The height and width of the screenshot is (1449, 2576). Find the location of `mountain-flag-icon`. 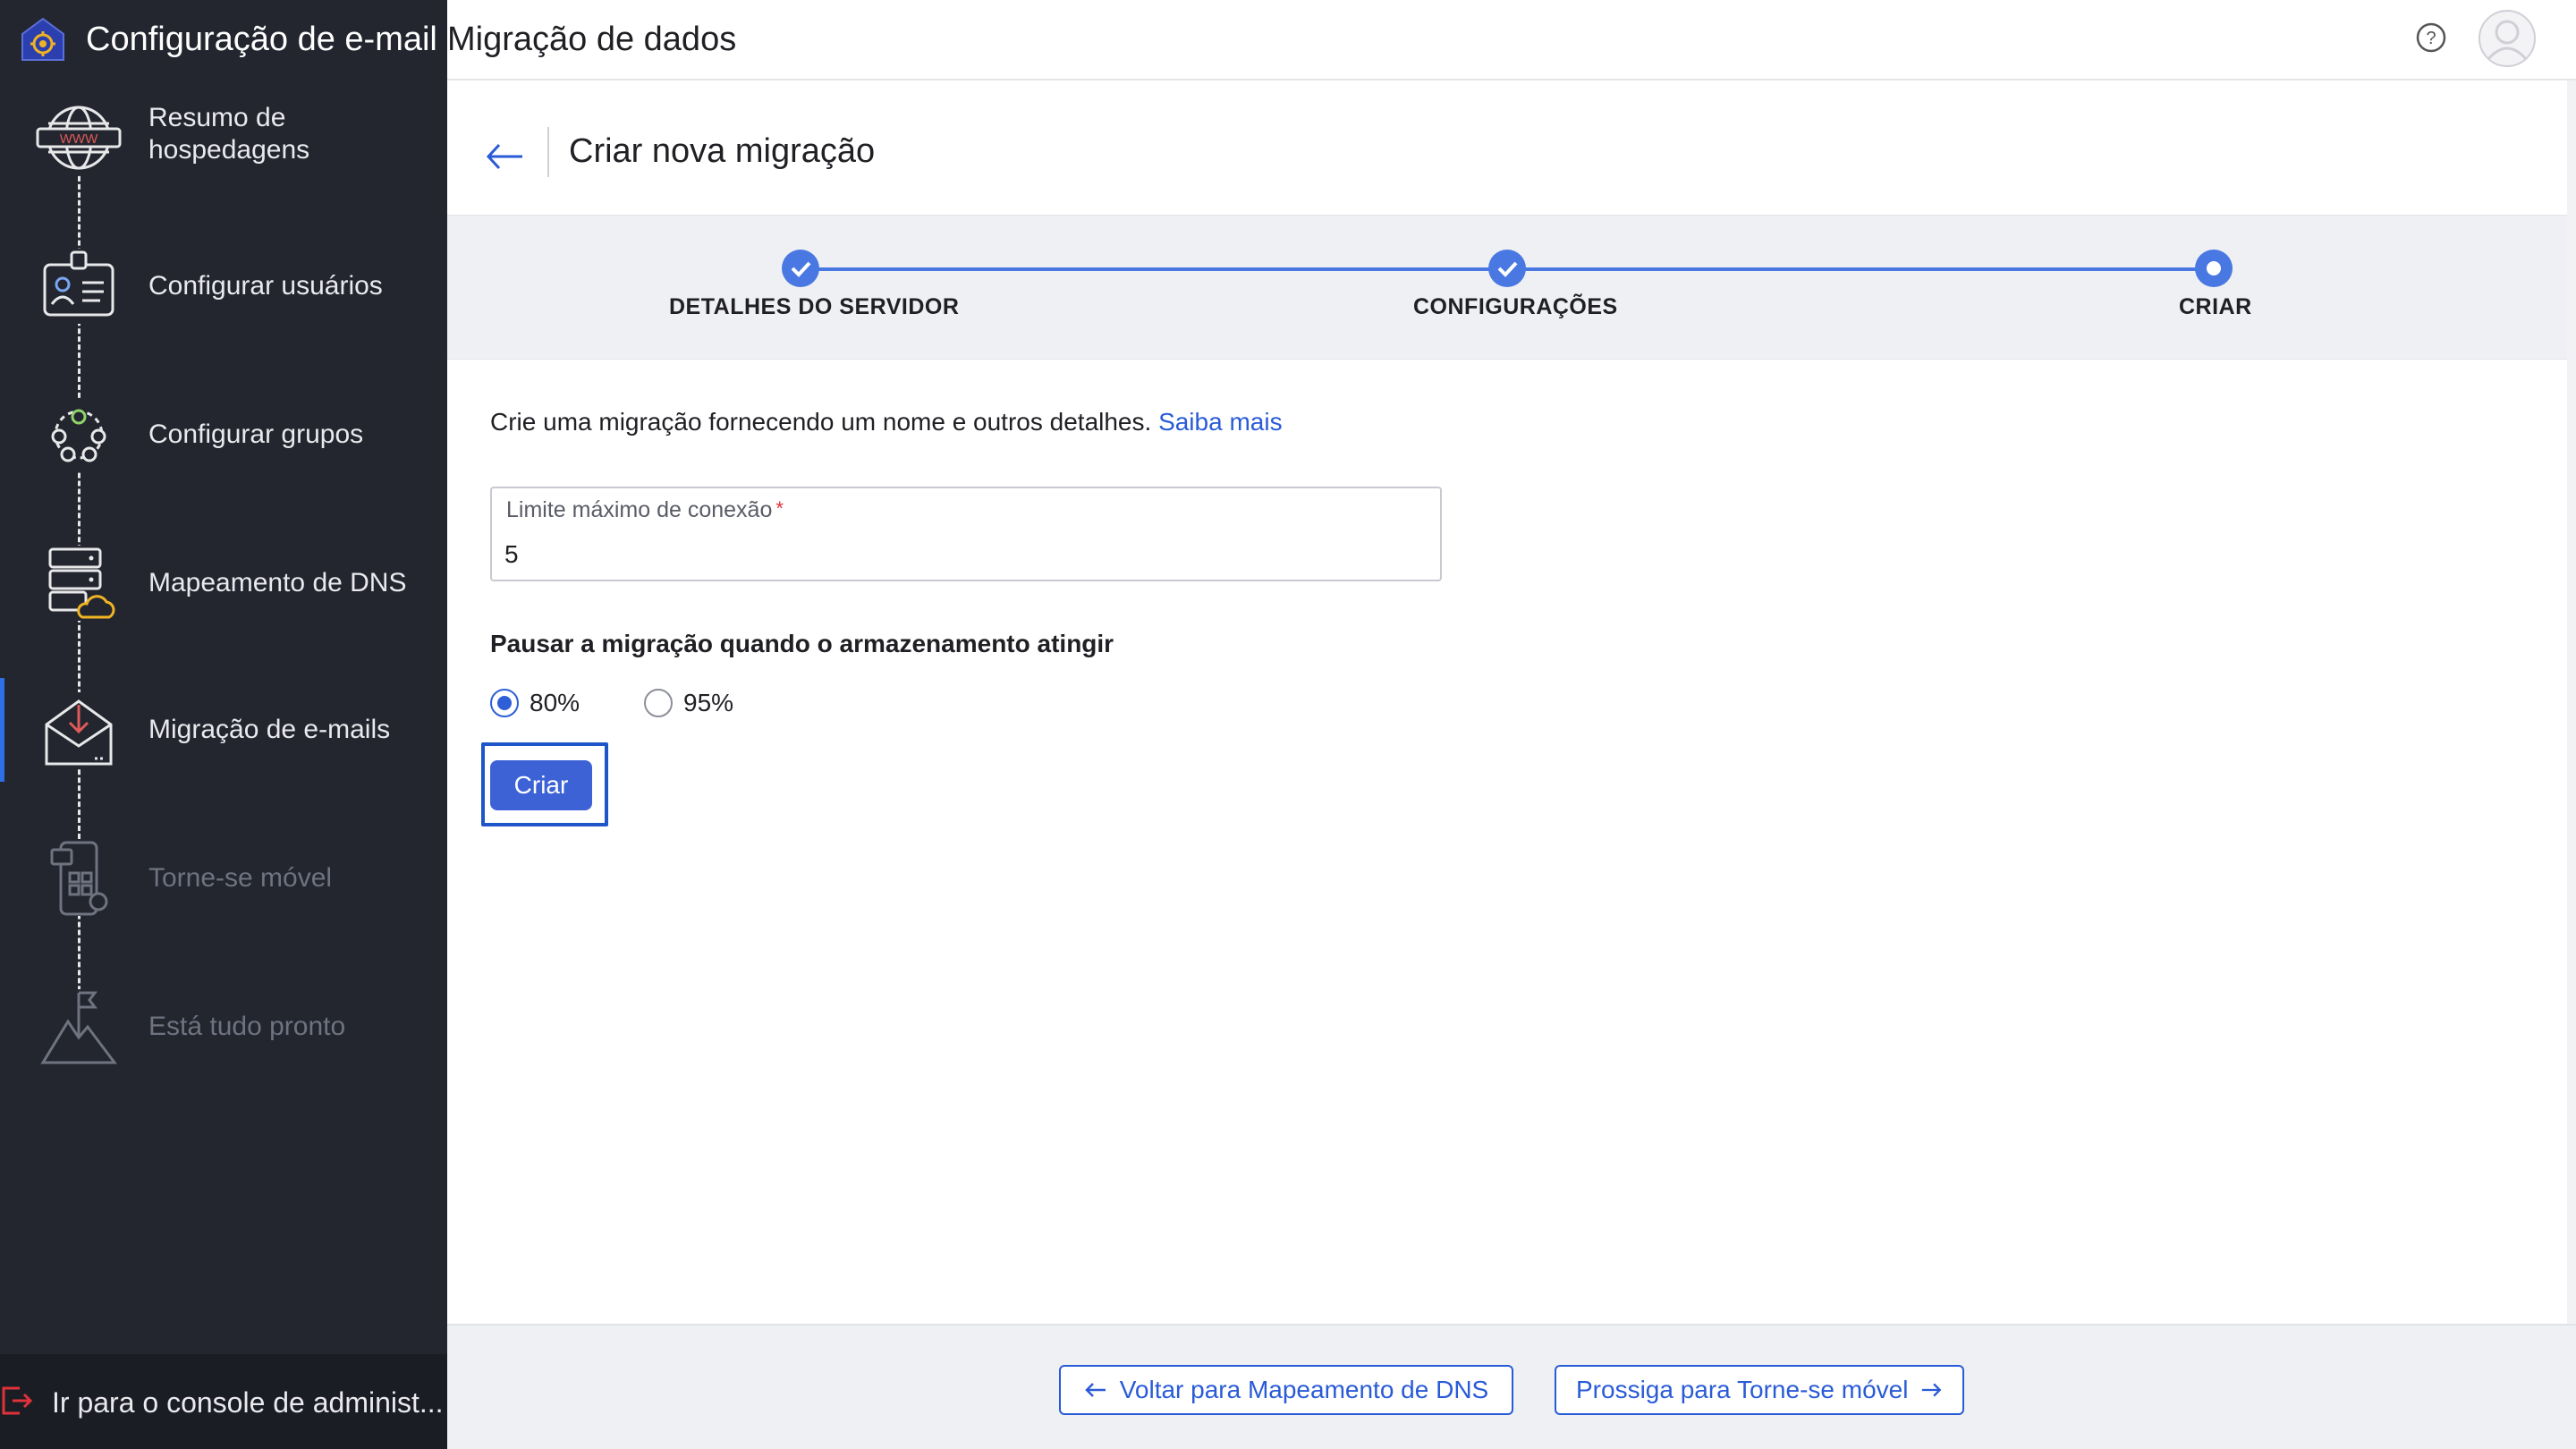

mountain-flag-icon is located at coordinates (78, 1026).